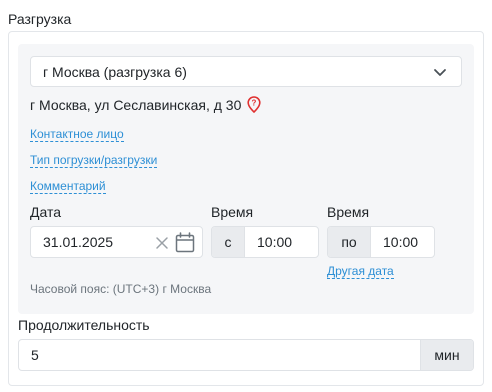 Image resolution: width=492 pixels, height=392 pixels. Describe the element at coordinates (136, 104) in the screenshot. I see `address-text: г Москва, ул Сеславинская, д 30` at that location.